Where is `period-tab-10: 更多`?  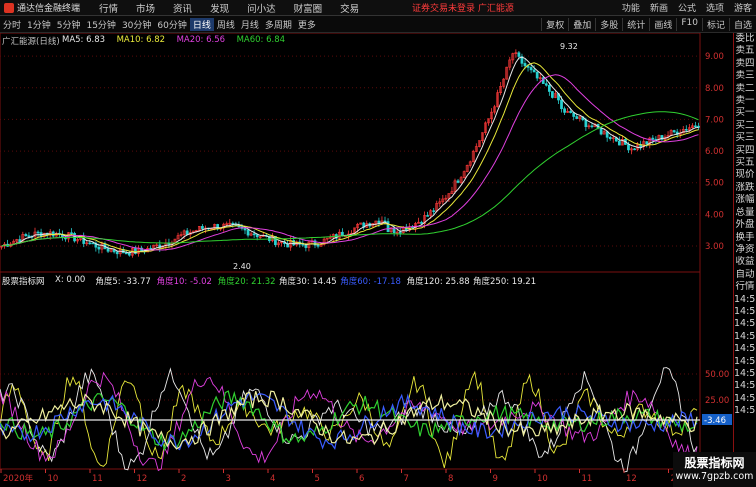
period-tab-10: 更多 is located at coordinates (307, 24).